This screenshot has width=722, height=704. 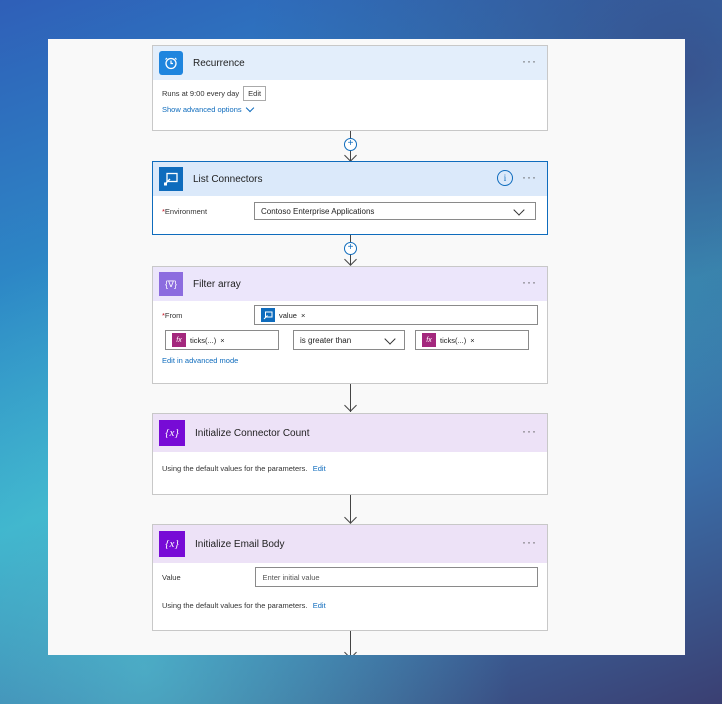 What do you see at coordinates (202, 109) in the screenshot?
I see `show-advanced-options-link: Show advanced options` at bounding box center [202, 109].